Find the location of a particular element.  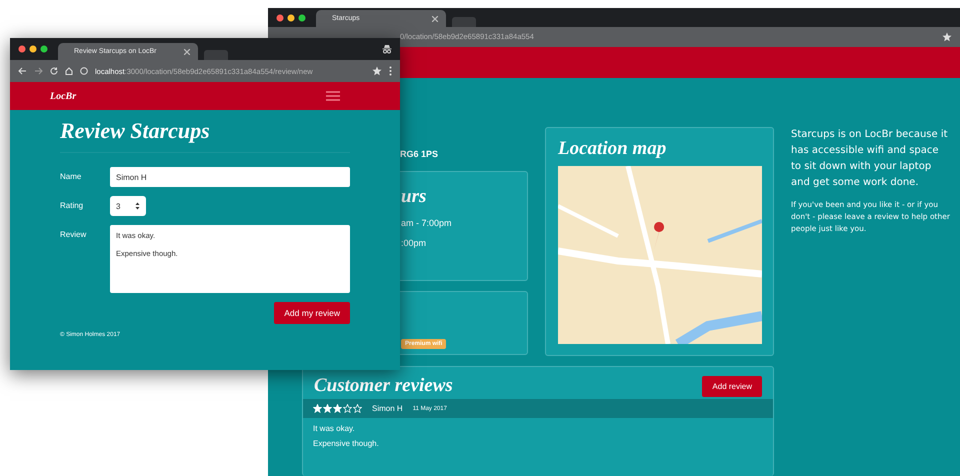

rating-label: Rating is located at coordinates (72, 205).